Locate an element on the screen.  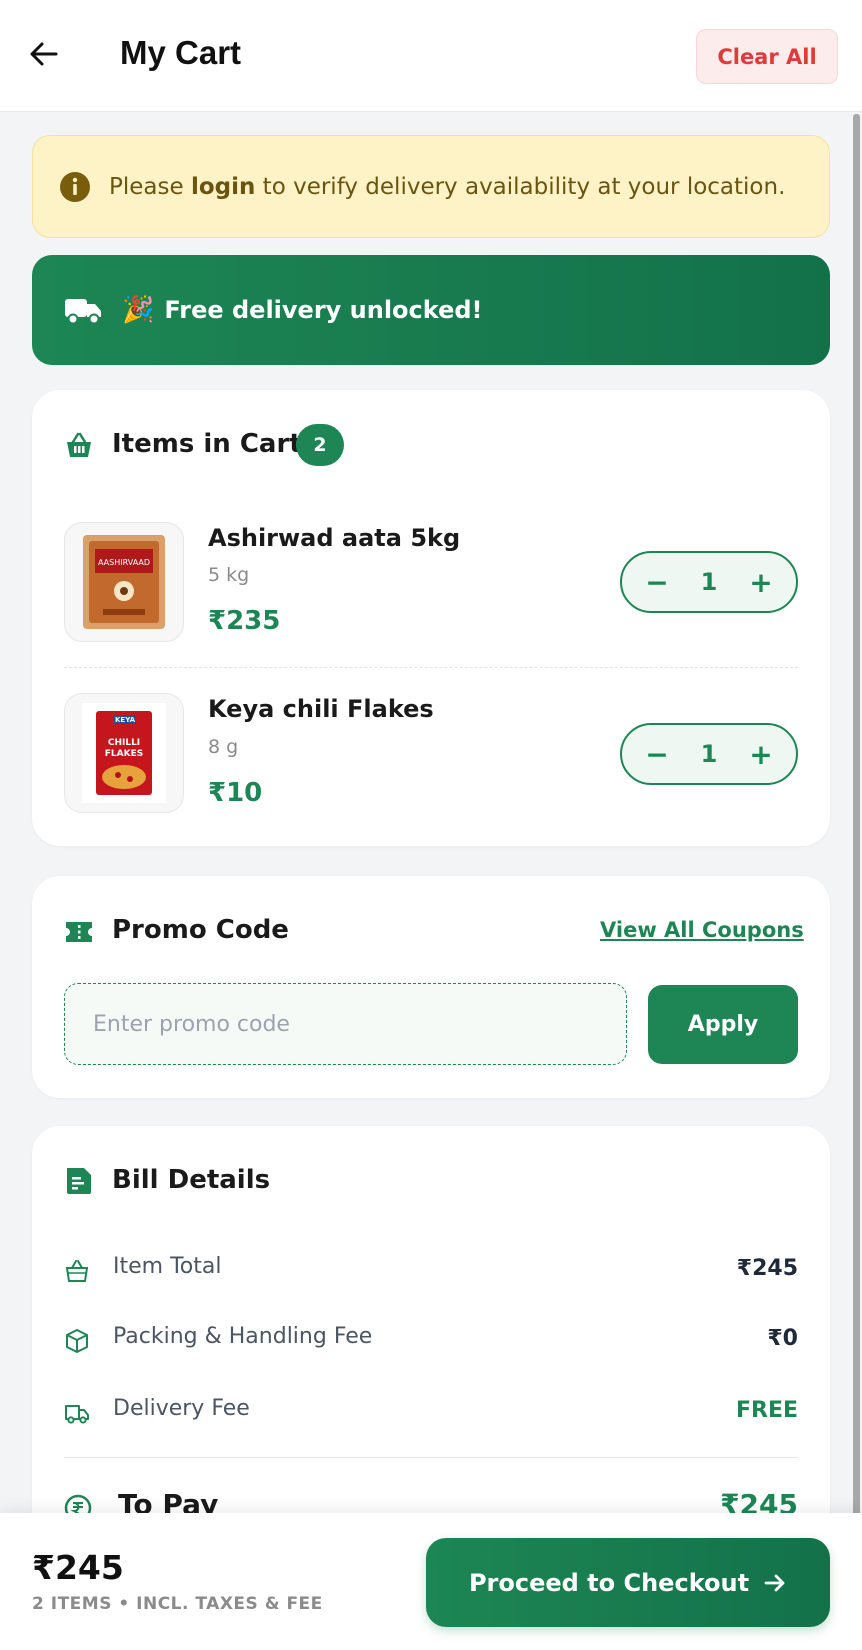
page-title: My Cart is located at coordinates (181, 52).